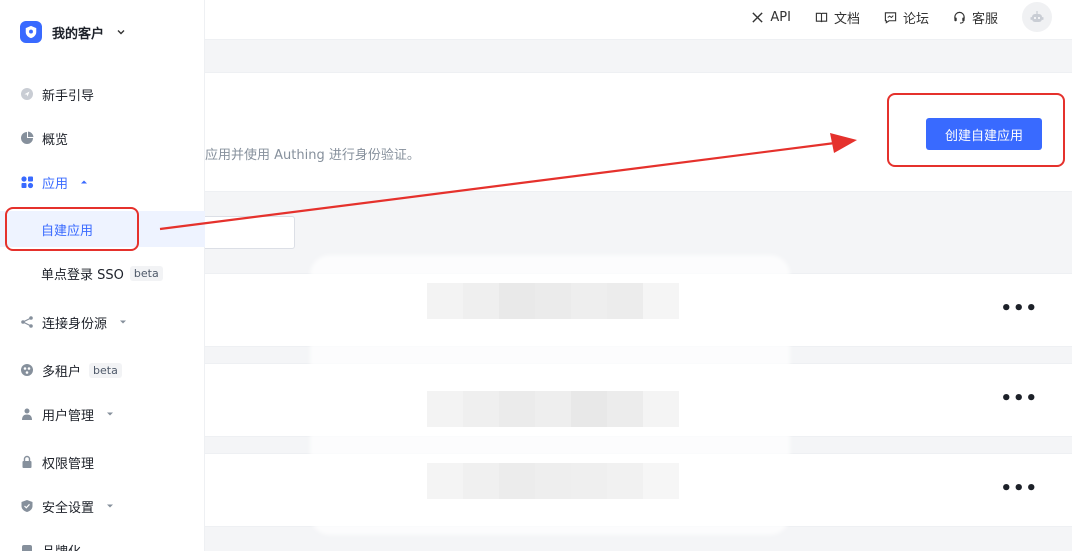 Image resolution: width=1072 pixels, height=551 pixels. I want to click on chevron-down-icon, so click(121, 32).